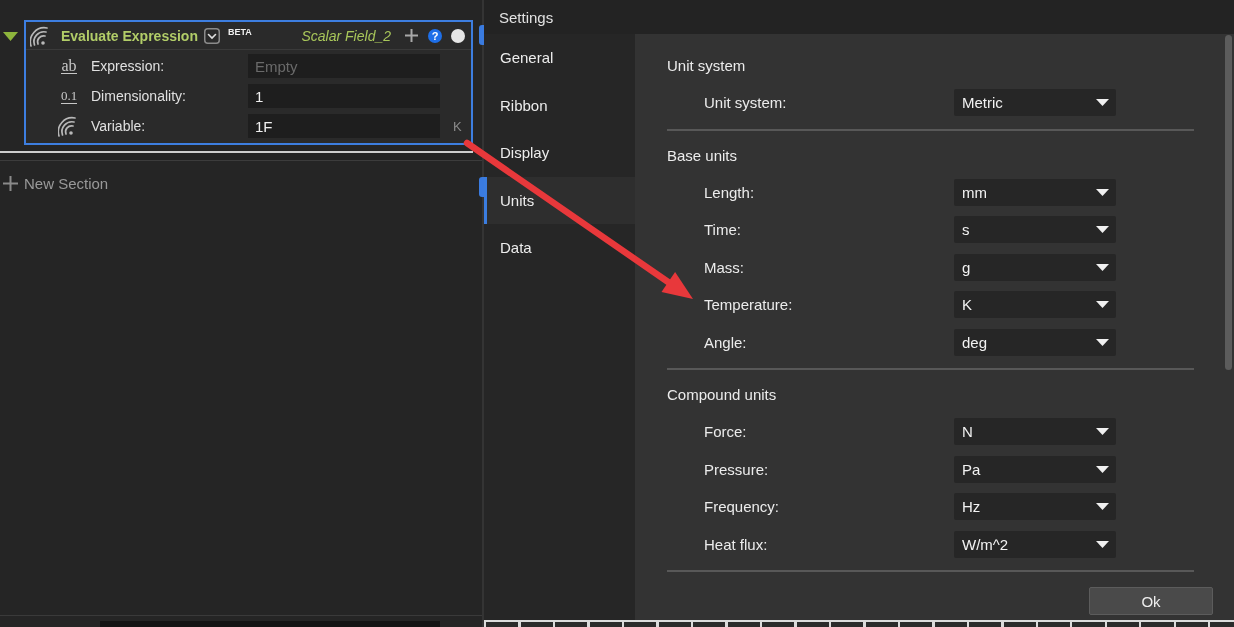 Image resolution: width=1234 pixels, height=627 pixels. I want to click on unit-label: K, so click(457, 126).